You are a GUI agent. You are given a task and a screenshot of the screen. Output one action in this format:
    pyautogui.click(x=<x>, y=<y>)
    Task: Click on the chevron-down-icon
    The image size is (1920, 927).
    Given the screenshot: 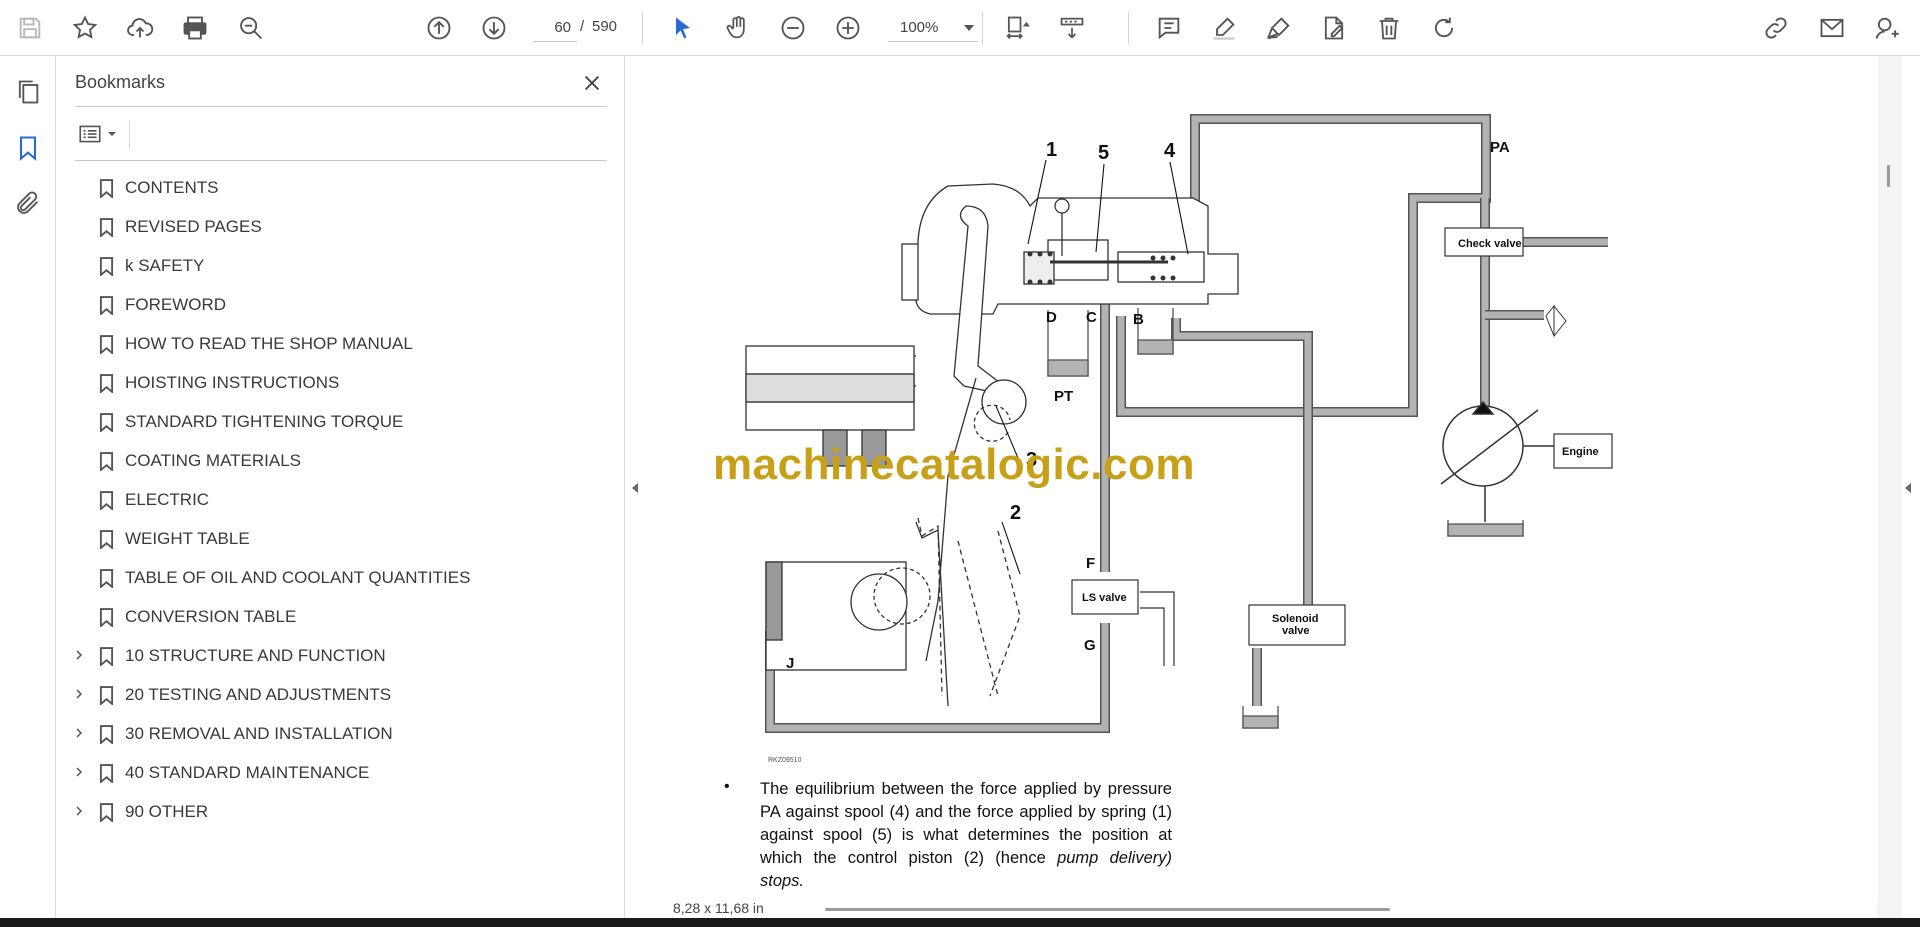 What is the action you would take?
    pyautogui.click(x=112, y=134)
    